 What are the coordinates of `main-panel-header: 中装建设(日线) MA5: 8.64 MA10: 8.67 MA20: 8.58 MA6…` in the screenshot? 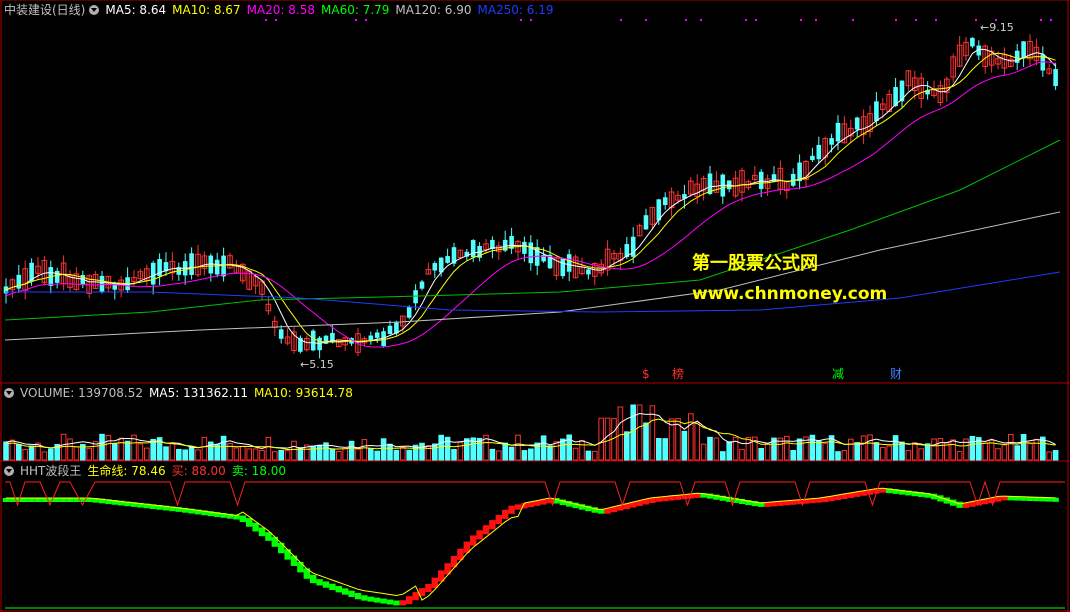 It's located at (285, 10).